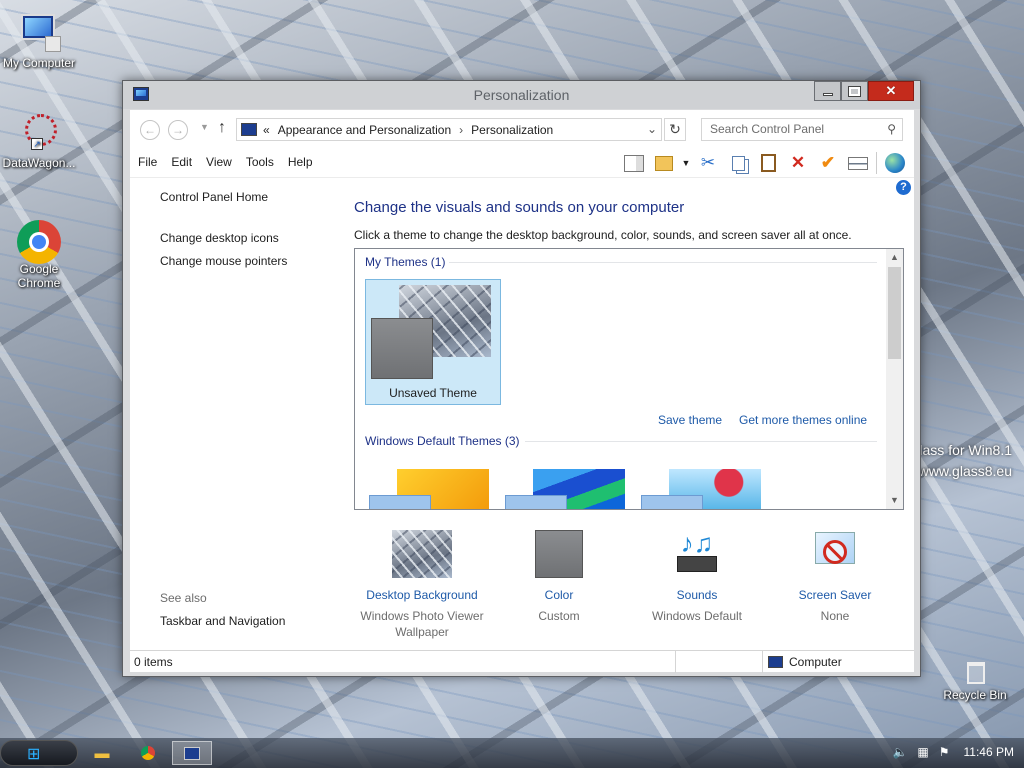 The width and height of the screenshot is (1024, 768). I want to click on volume-muted-icon: 🔈, so click(899, 752).